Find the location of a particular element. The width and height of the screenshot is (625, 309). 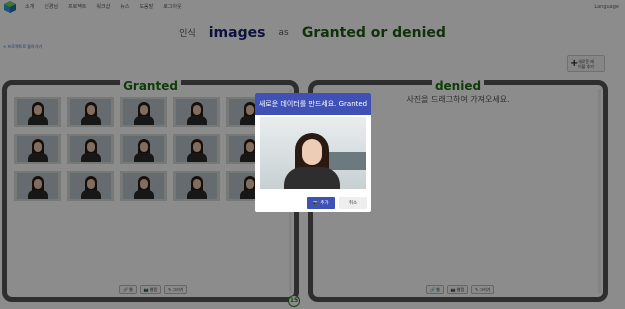

cancel-button: 취소 is located at coordinates (353, 203).